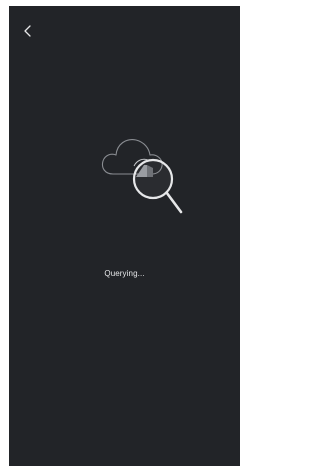 This screenshot has width=320, height=471. I want to click on chevron-left-icon, so click(27, 31).